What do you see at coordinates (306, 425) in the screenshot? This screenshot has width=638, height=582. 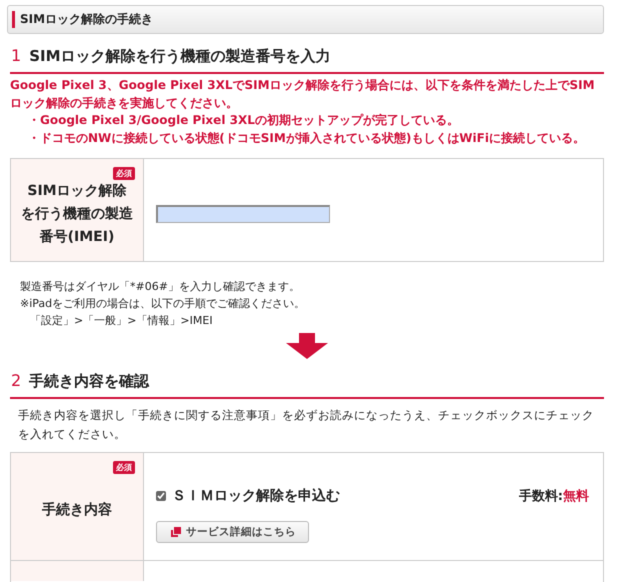 I see `instruction-text: 手続き内容を選択し「手続きに関する注意事項」を必ずお読みになったうえ、チェックボックスにチェックを入れてください。` at bounding box center [306, 425].